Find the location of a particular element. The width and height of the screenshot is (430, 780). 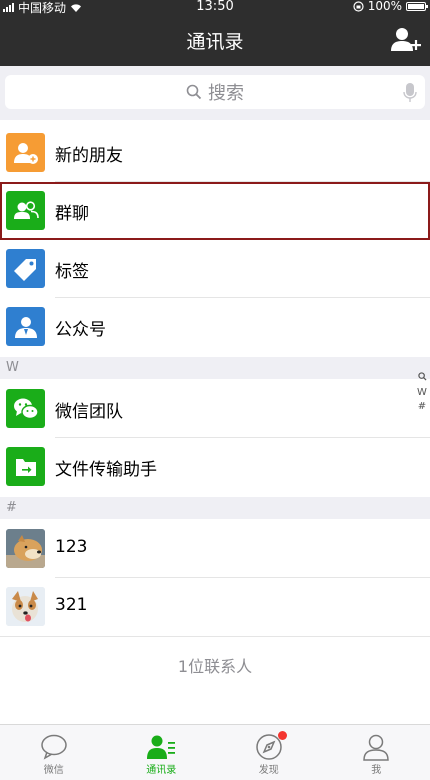

tab-bar: 微信 通讯录 发现 我 is located at coordinates (215, 752).